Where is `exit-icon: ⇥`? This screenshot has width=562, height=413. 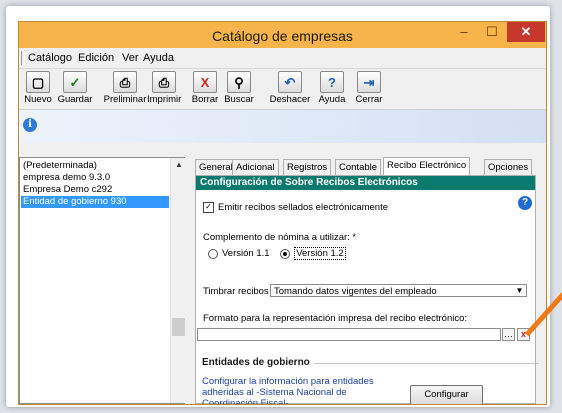
exit-icon: ⇥ is located at coordinates (369, 82).